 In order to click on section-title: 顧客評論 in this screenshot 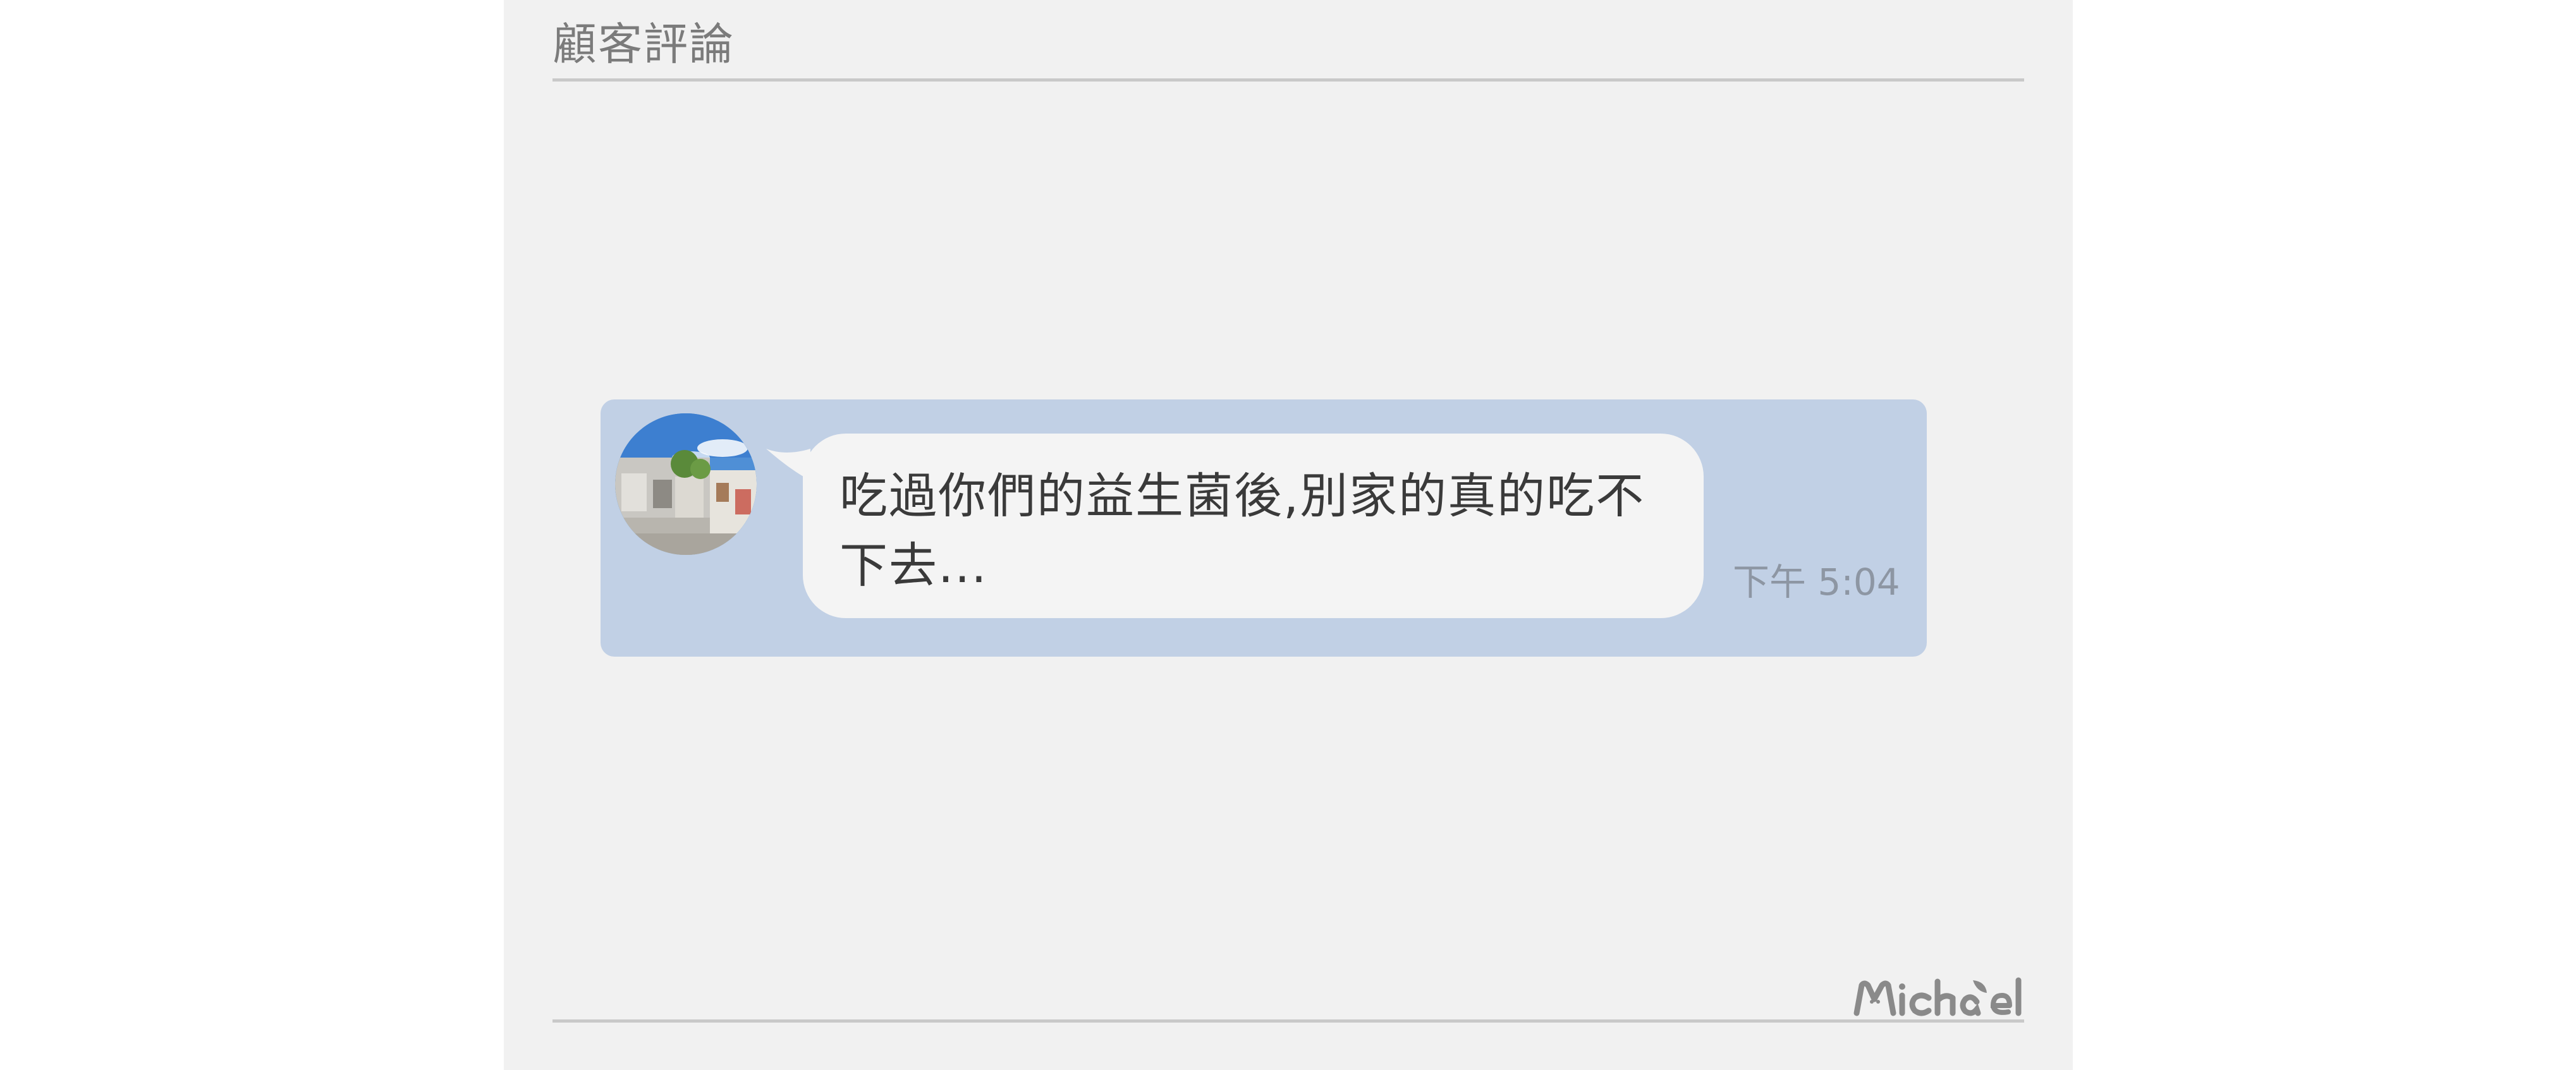, I will do `click(643, 44)`.